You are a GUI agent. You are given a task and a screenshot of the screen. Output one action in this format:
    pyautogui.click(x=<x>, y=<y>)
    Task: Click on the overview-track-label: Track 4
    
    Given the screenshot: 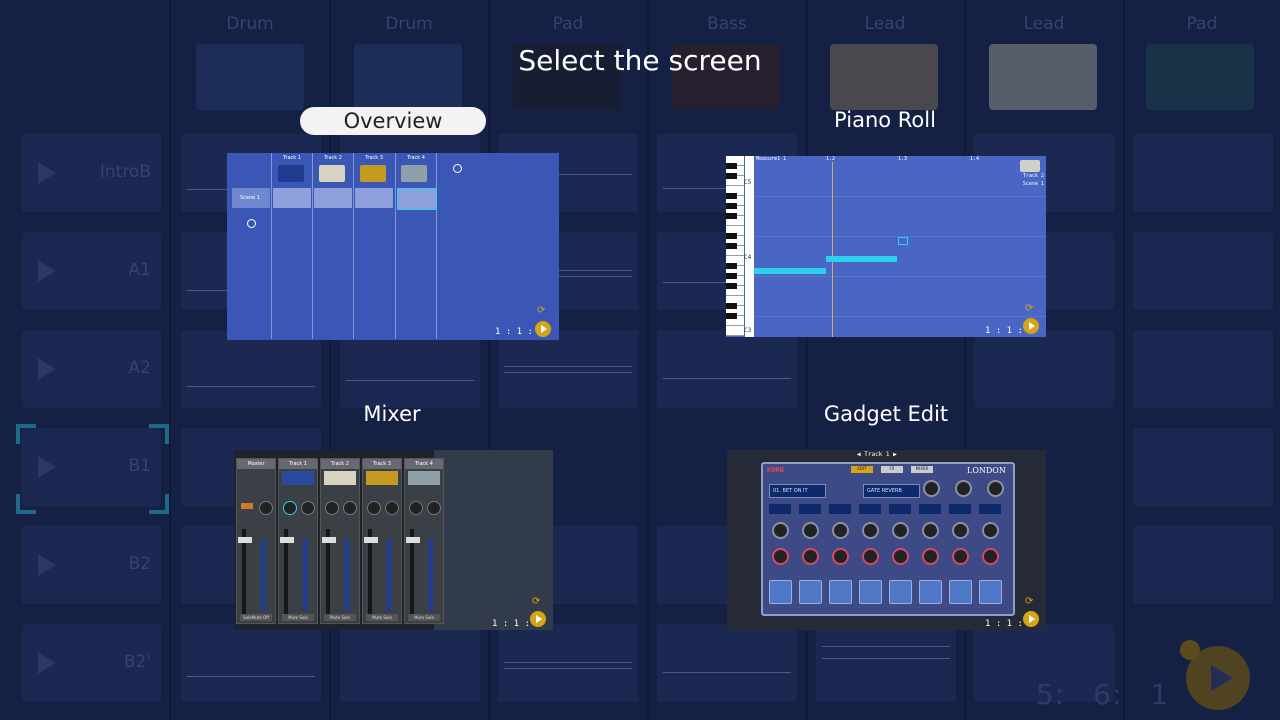 What is the action you would take?
    pyautogui.click(x=416, y=158)
    